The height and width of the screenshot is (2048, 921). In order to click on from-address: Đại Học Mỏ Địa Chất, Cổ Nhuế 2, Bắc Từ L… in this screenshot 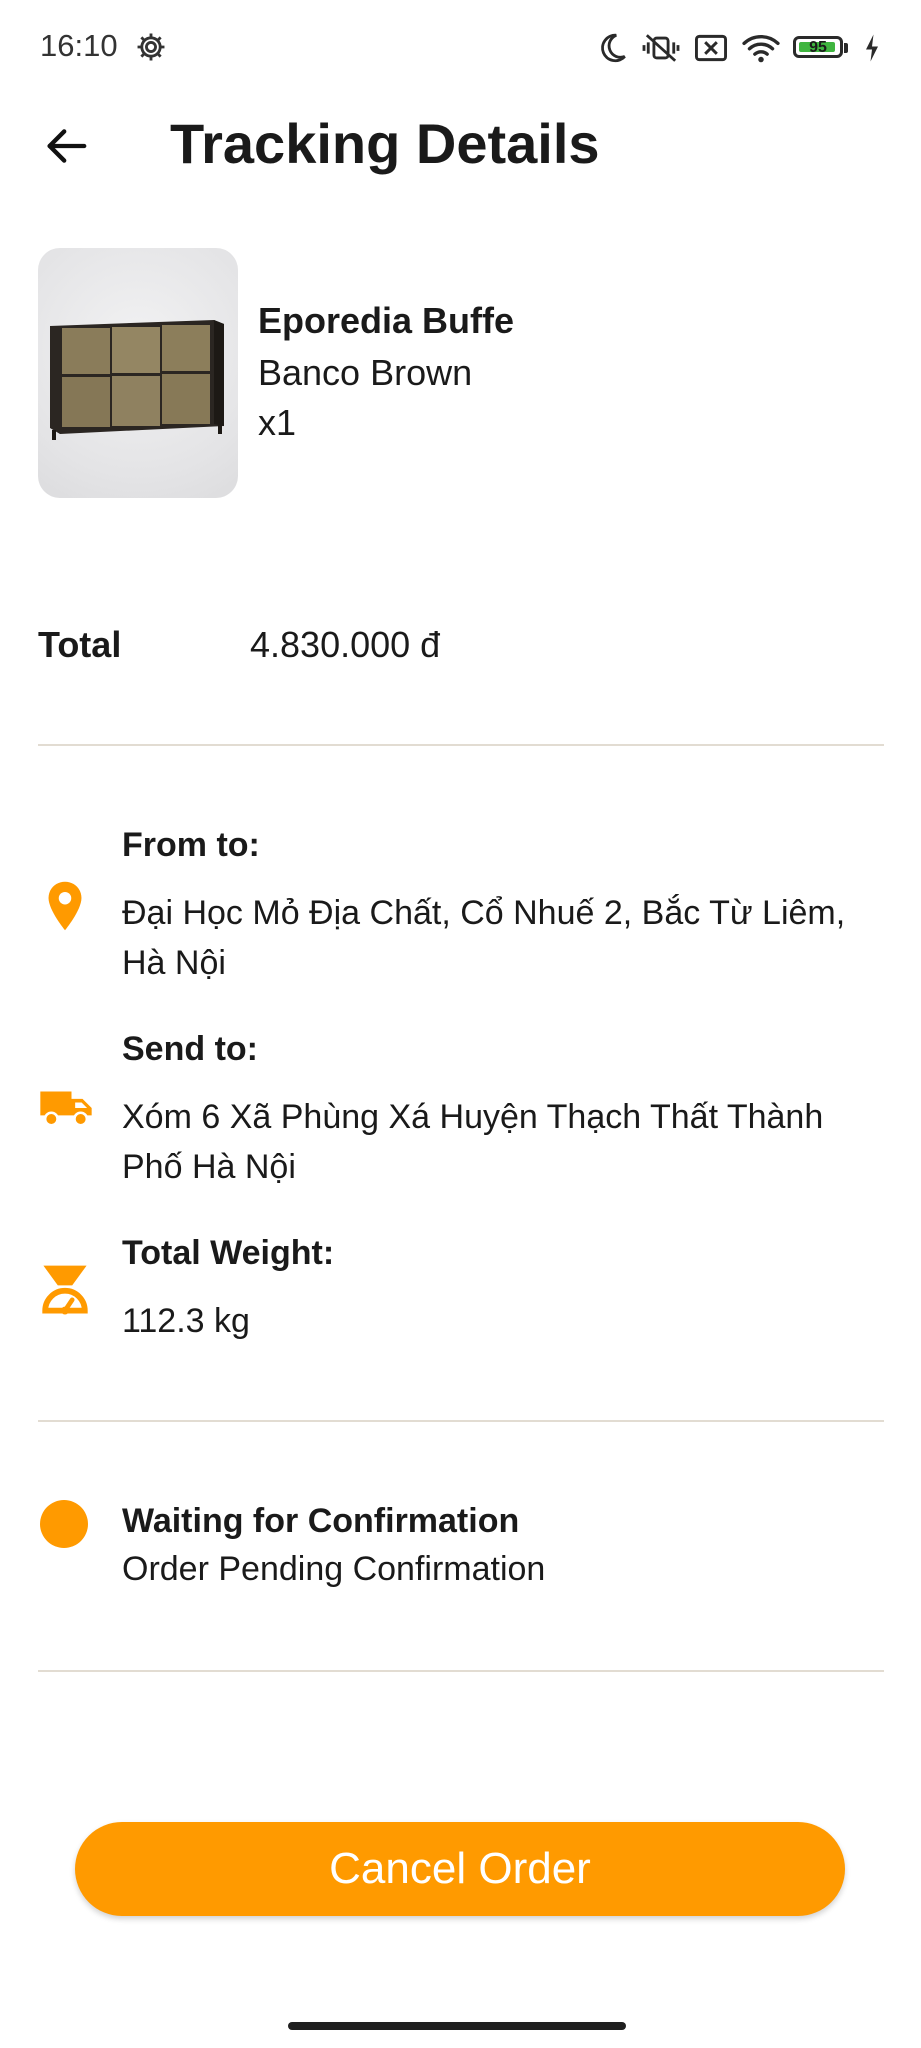, I will do `click(484, 938)`.